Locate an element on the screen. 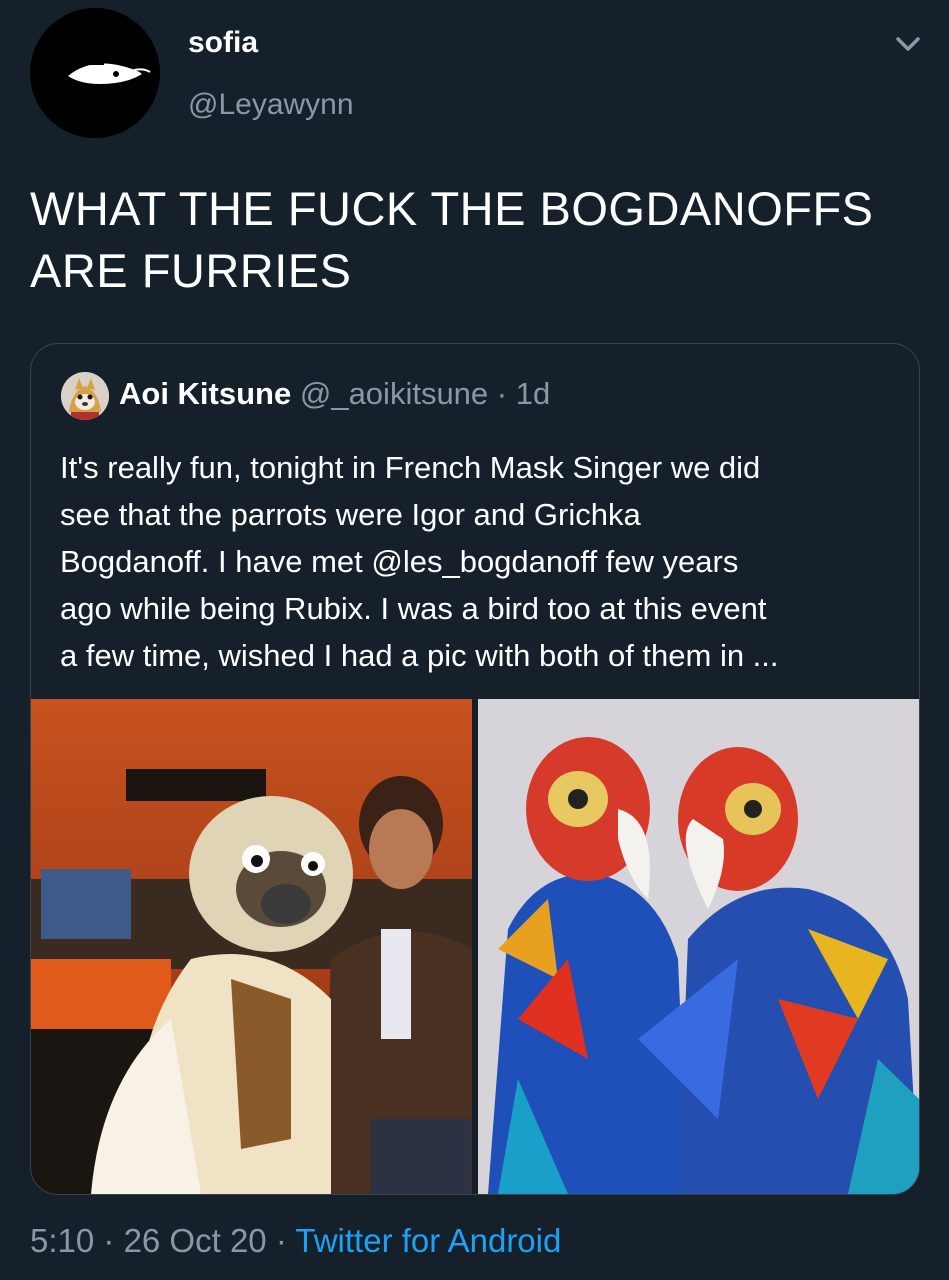  quoted-display-name: Aoi Kitsune is located at coordinates (205, 393).